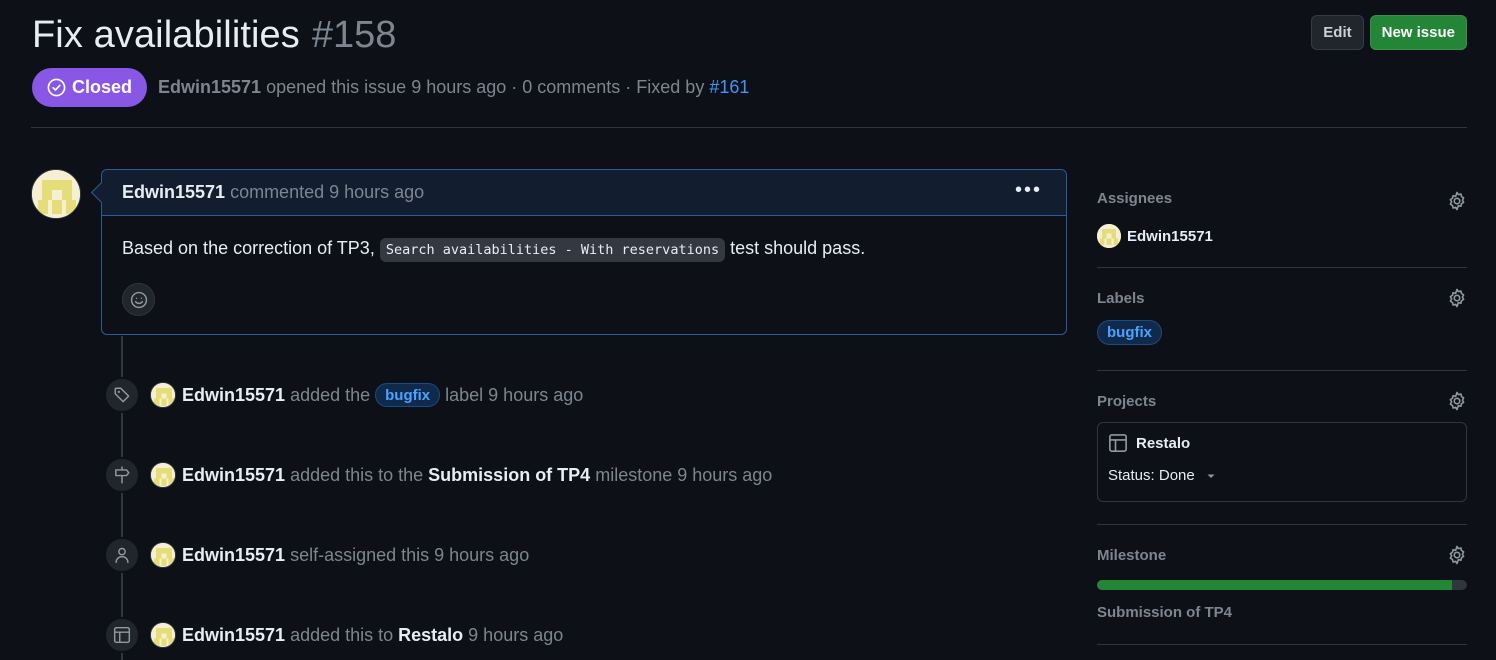  Describe the element at coordinates (1135, 198) in the screenshot. I see `assignees-title: Assignees` at that location.